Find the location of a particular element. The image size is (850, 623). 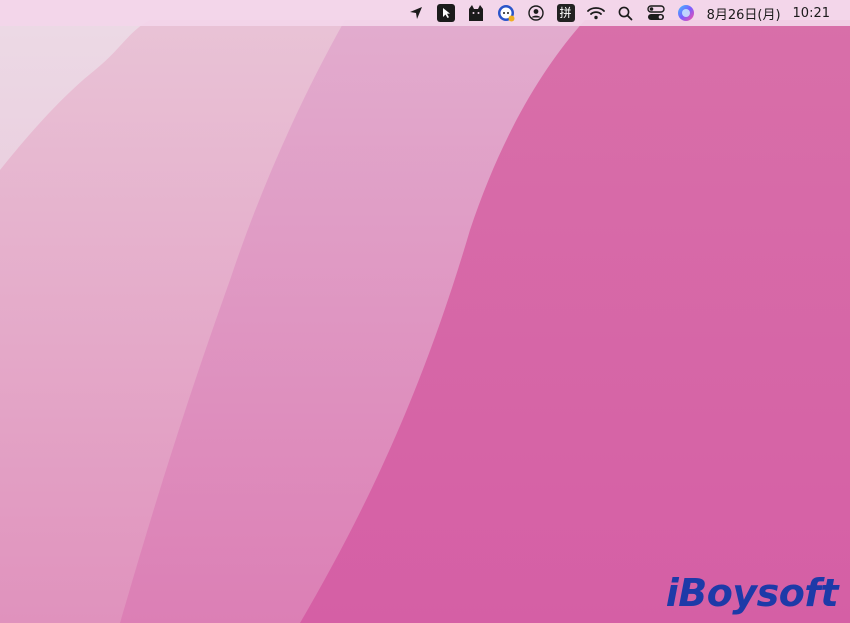

siri-icon is located at coordinates (686, 13).